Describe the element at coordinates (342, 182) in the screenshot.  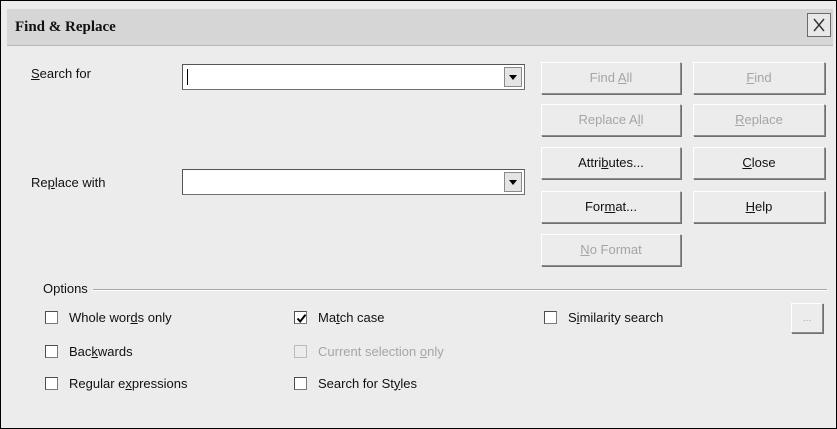
I see `replace-input` at that location.